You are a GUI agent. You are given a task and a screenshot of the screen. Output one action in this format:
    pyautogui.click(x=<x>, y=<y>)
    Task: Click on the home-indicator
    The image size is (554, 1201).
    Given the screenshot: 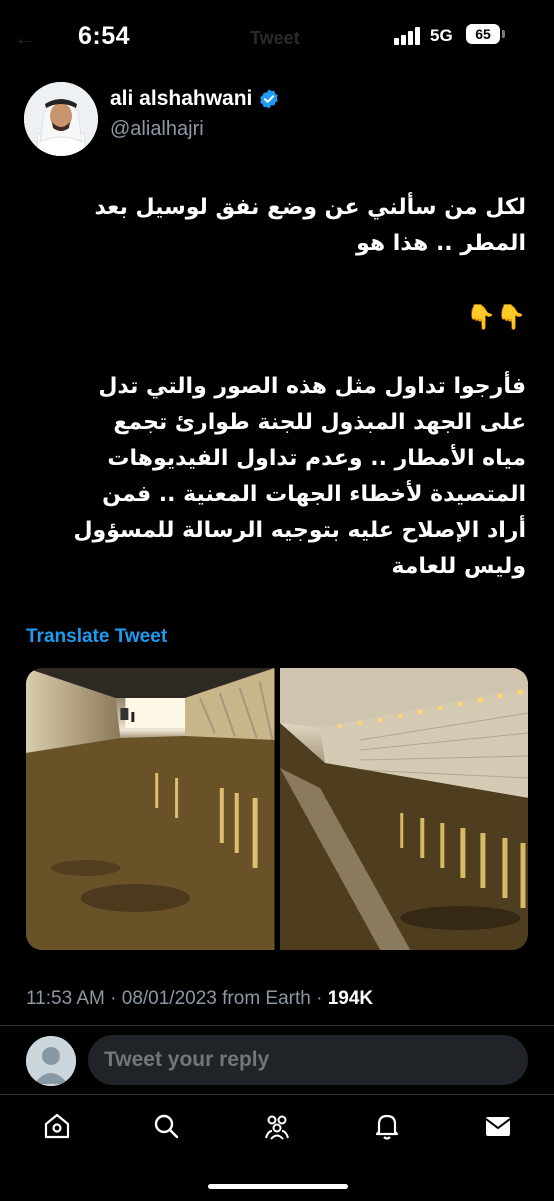 What is the action you would take?
    pyautogui.click(x=278, y=1186)
    